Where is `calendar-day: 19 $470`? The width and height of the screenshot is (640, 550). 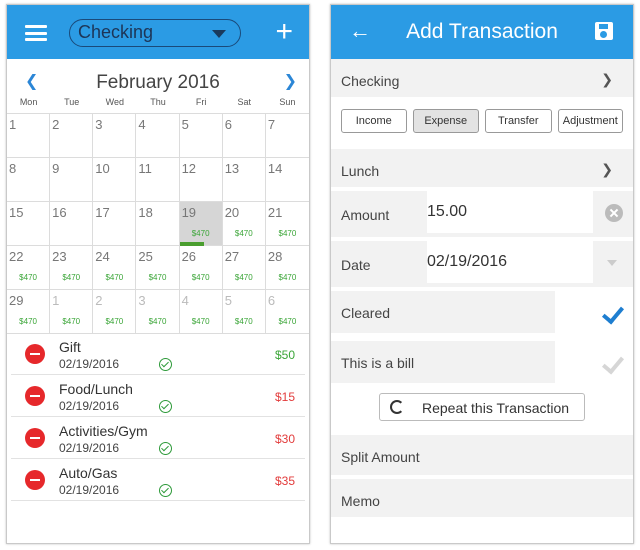
calendar-day: 19 $470 is located at coordinates (201, 224).